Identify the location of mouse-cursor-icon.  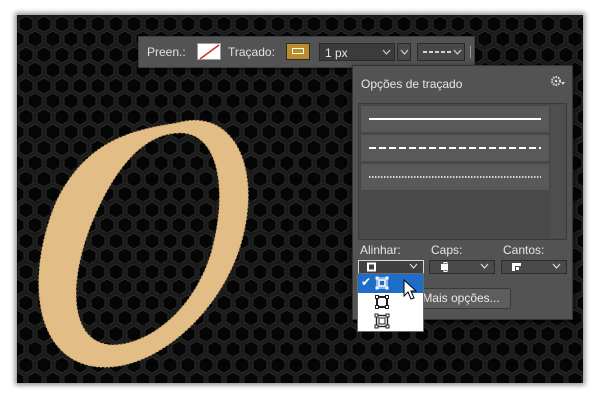
(410, 289).